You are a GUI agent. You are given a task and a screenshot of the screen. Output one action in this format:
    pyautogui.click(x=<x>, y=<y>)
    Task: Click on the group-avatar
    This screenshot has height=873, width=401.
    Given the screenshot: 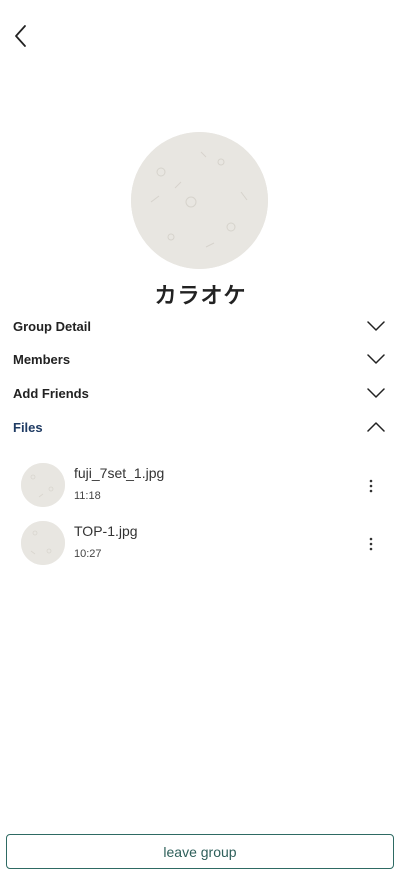 What is the action you would take?
    pyautogui.click(x=199, y=200)
    